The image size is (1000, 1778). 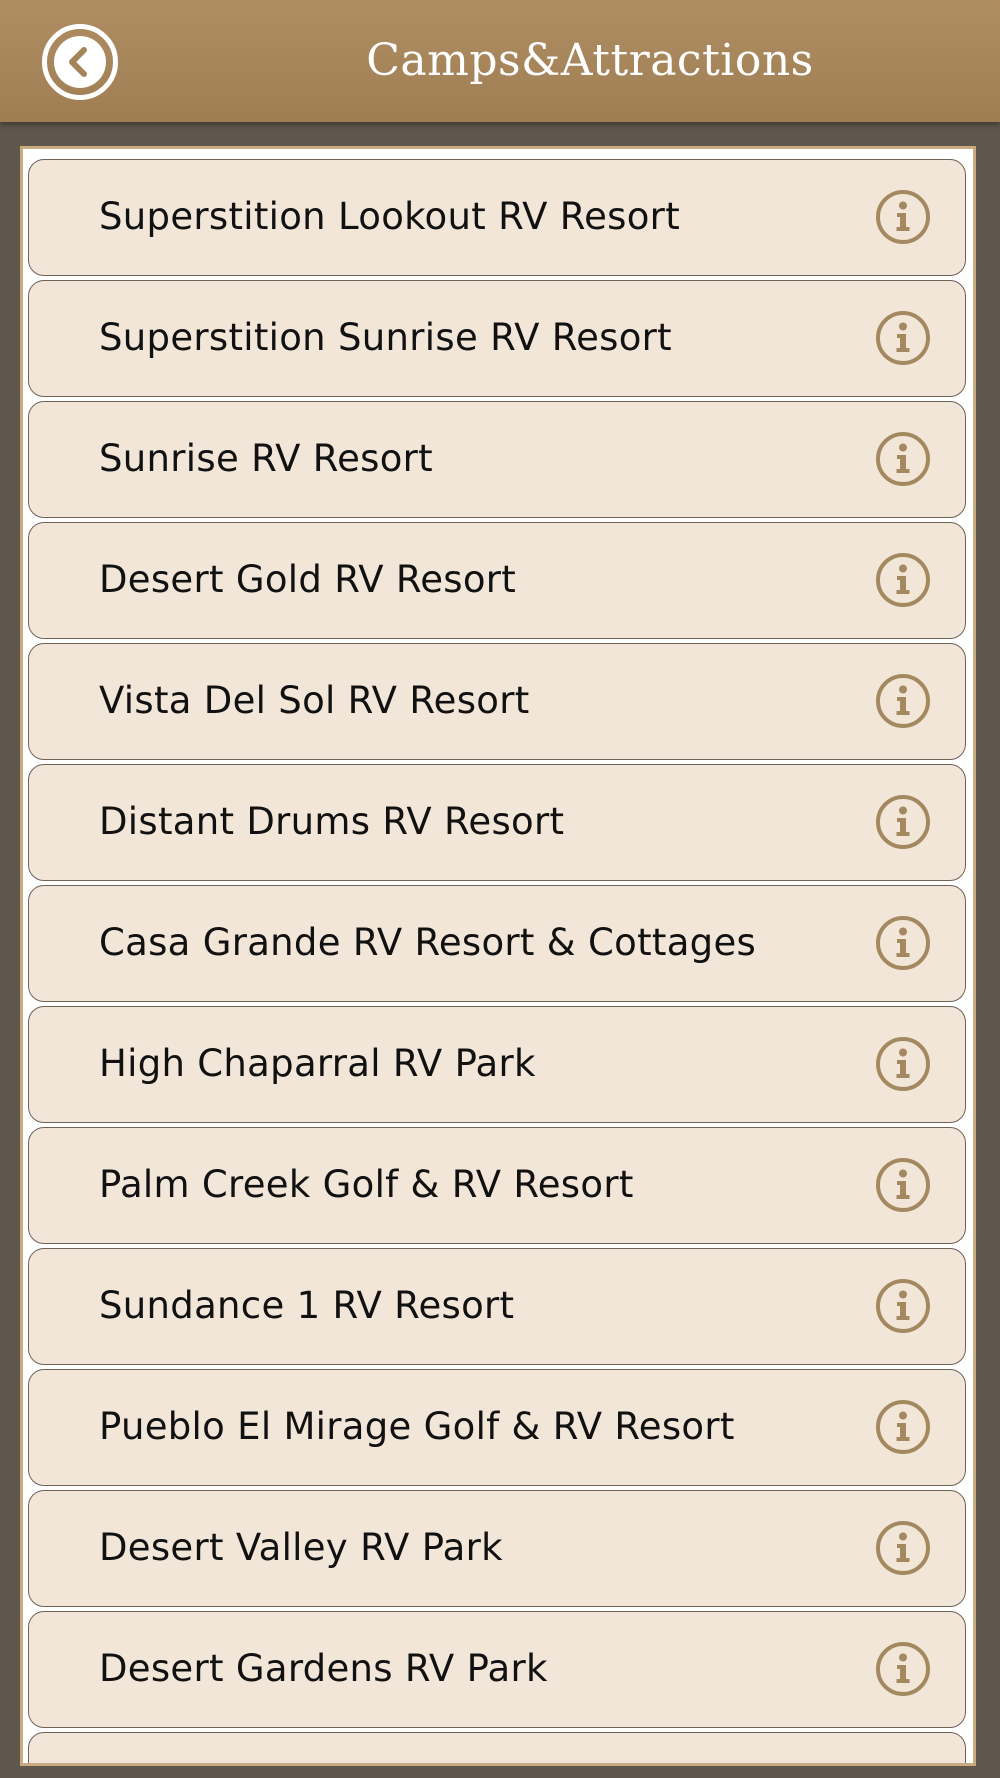 What do you see at coordinates (417, 1426) in the screenshot?
I see `list-item-label: Pueblo El Mirage Golf & RV Resort` at bounding box center [417, 1426].